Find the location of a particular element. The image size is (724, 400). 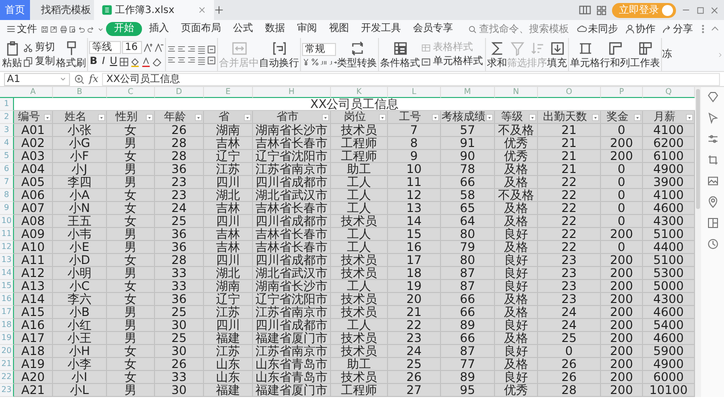

column-header: M is located at coordinates (468, 92).